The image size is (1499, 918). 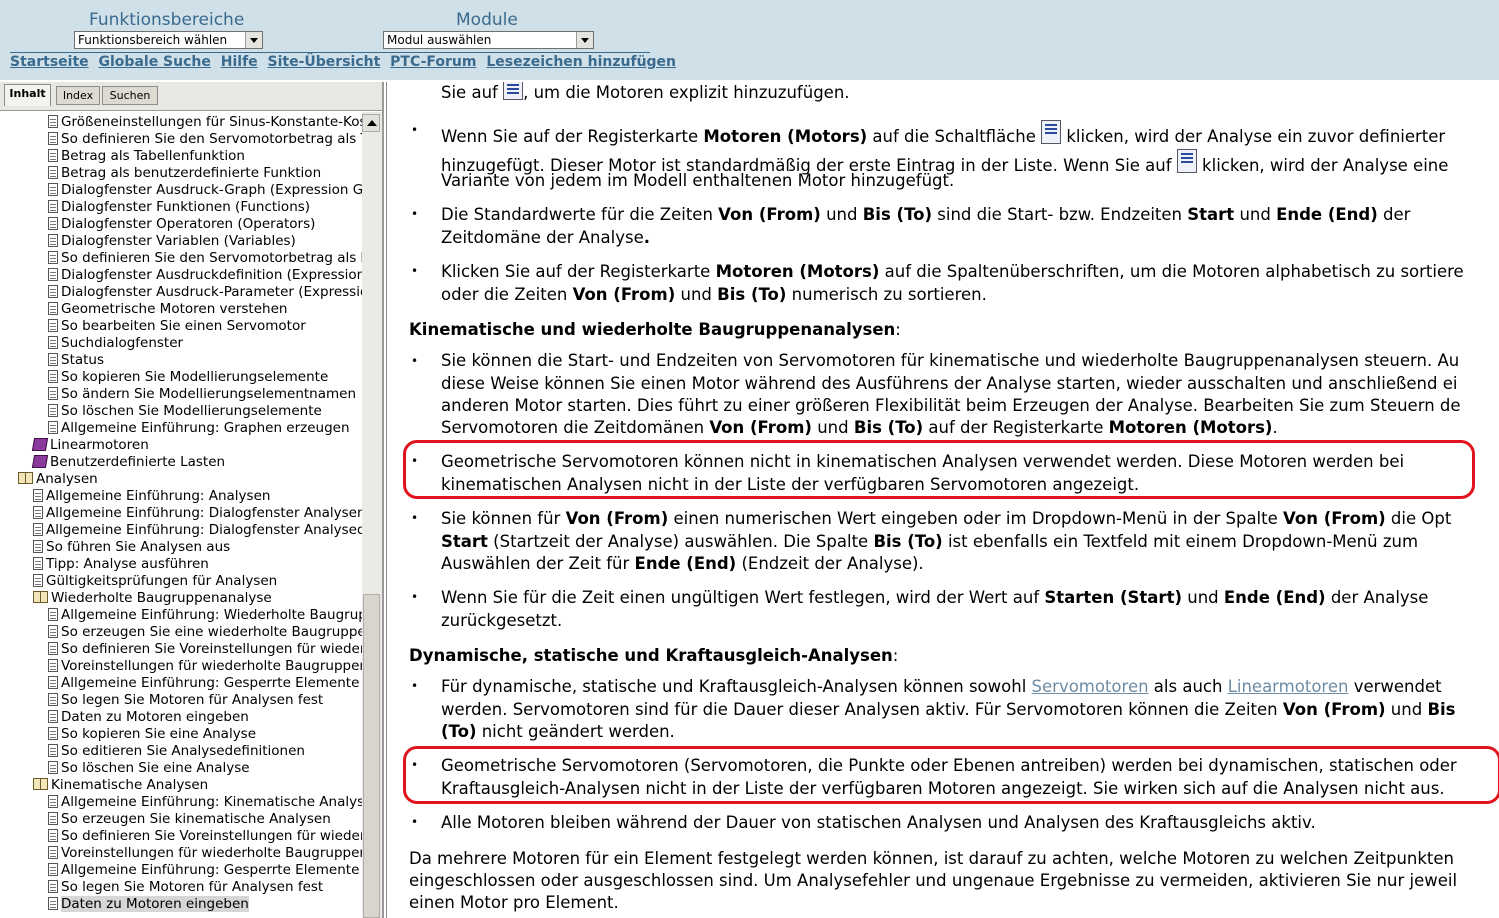 I want to click on tree-item: So löschen Sie Modellierungselemente, so click(x=185, y=411).